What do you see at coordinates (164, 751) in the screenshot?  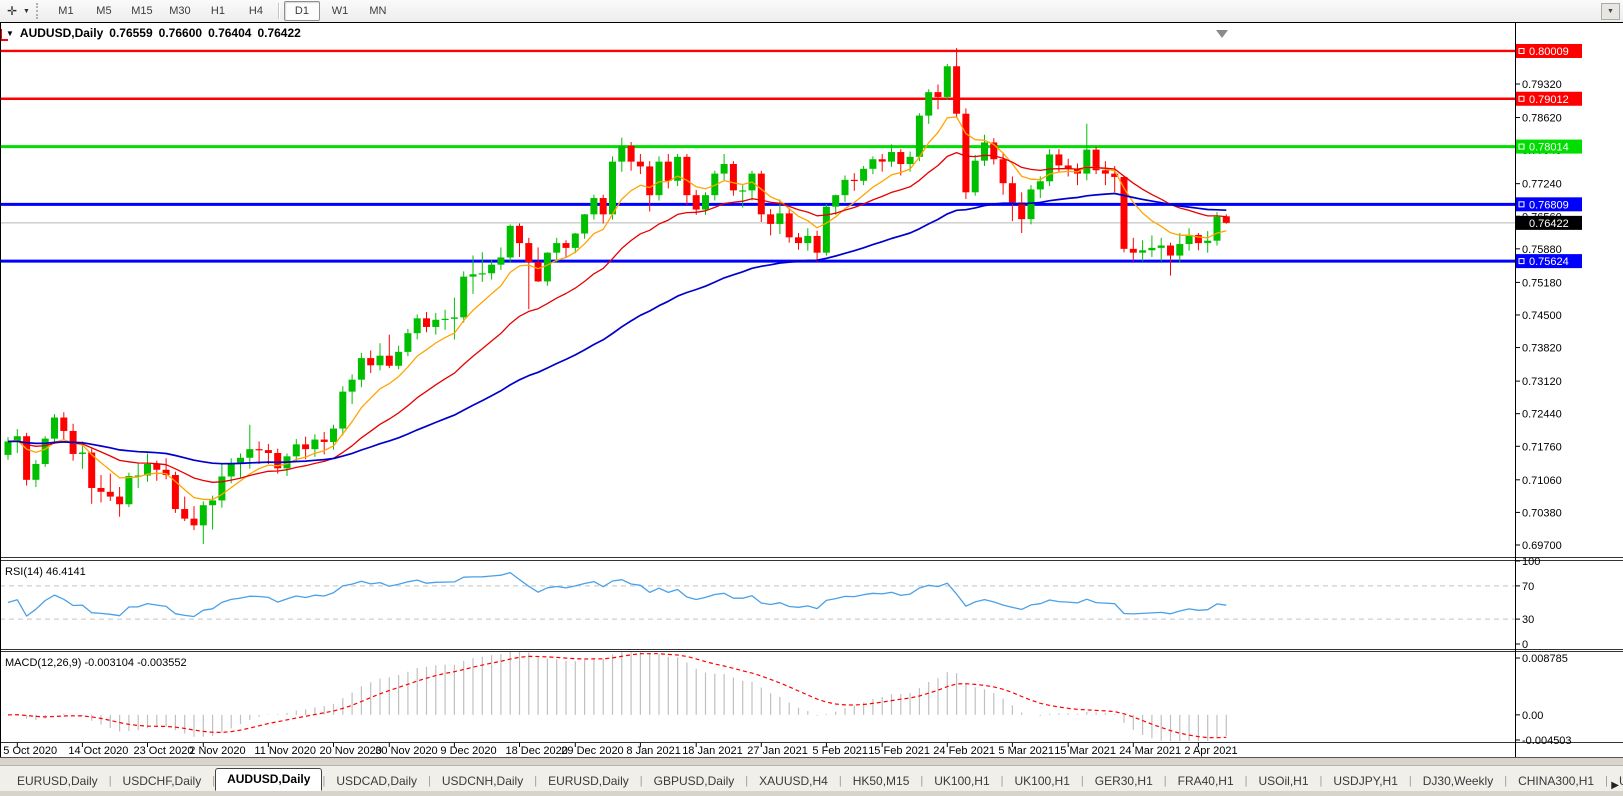 I see `date-label: 23 Oct 2020` at bounding box center [164, 751].